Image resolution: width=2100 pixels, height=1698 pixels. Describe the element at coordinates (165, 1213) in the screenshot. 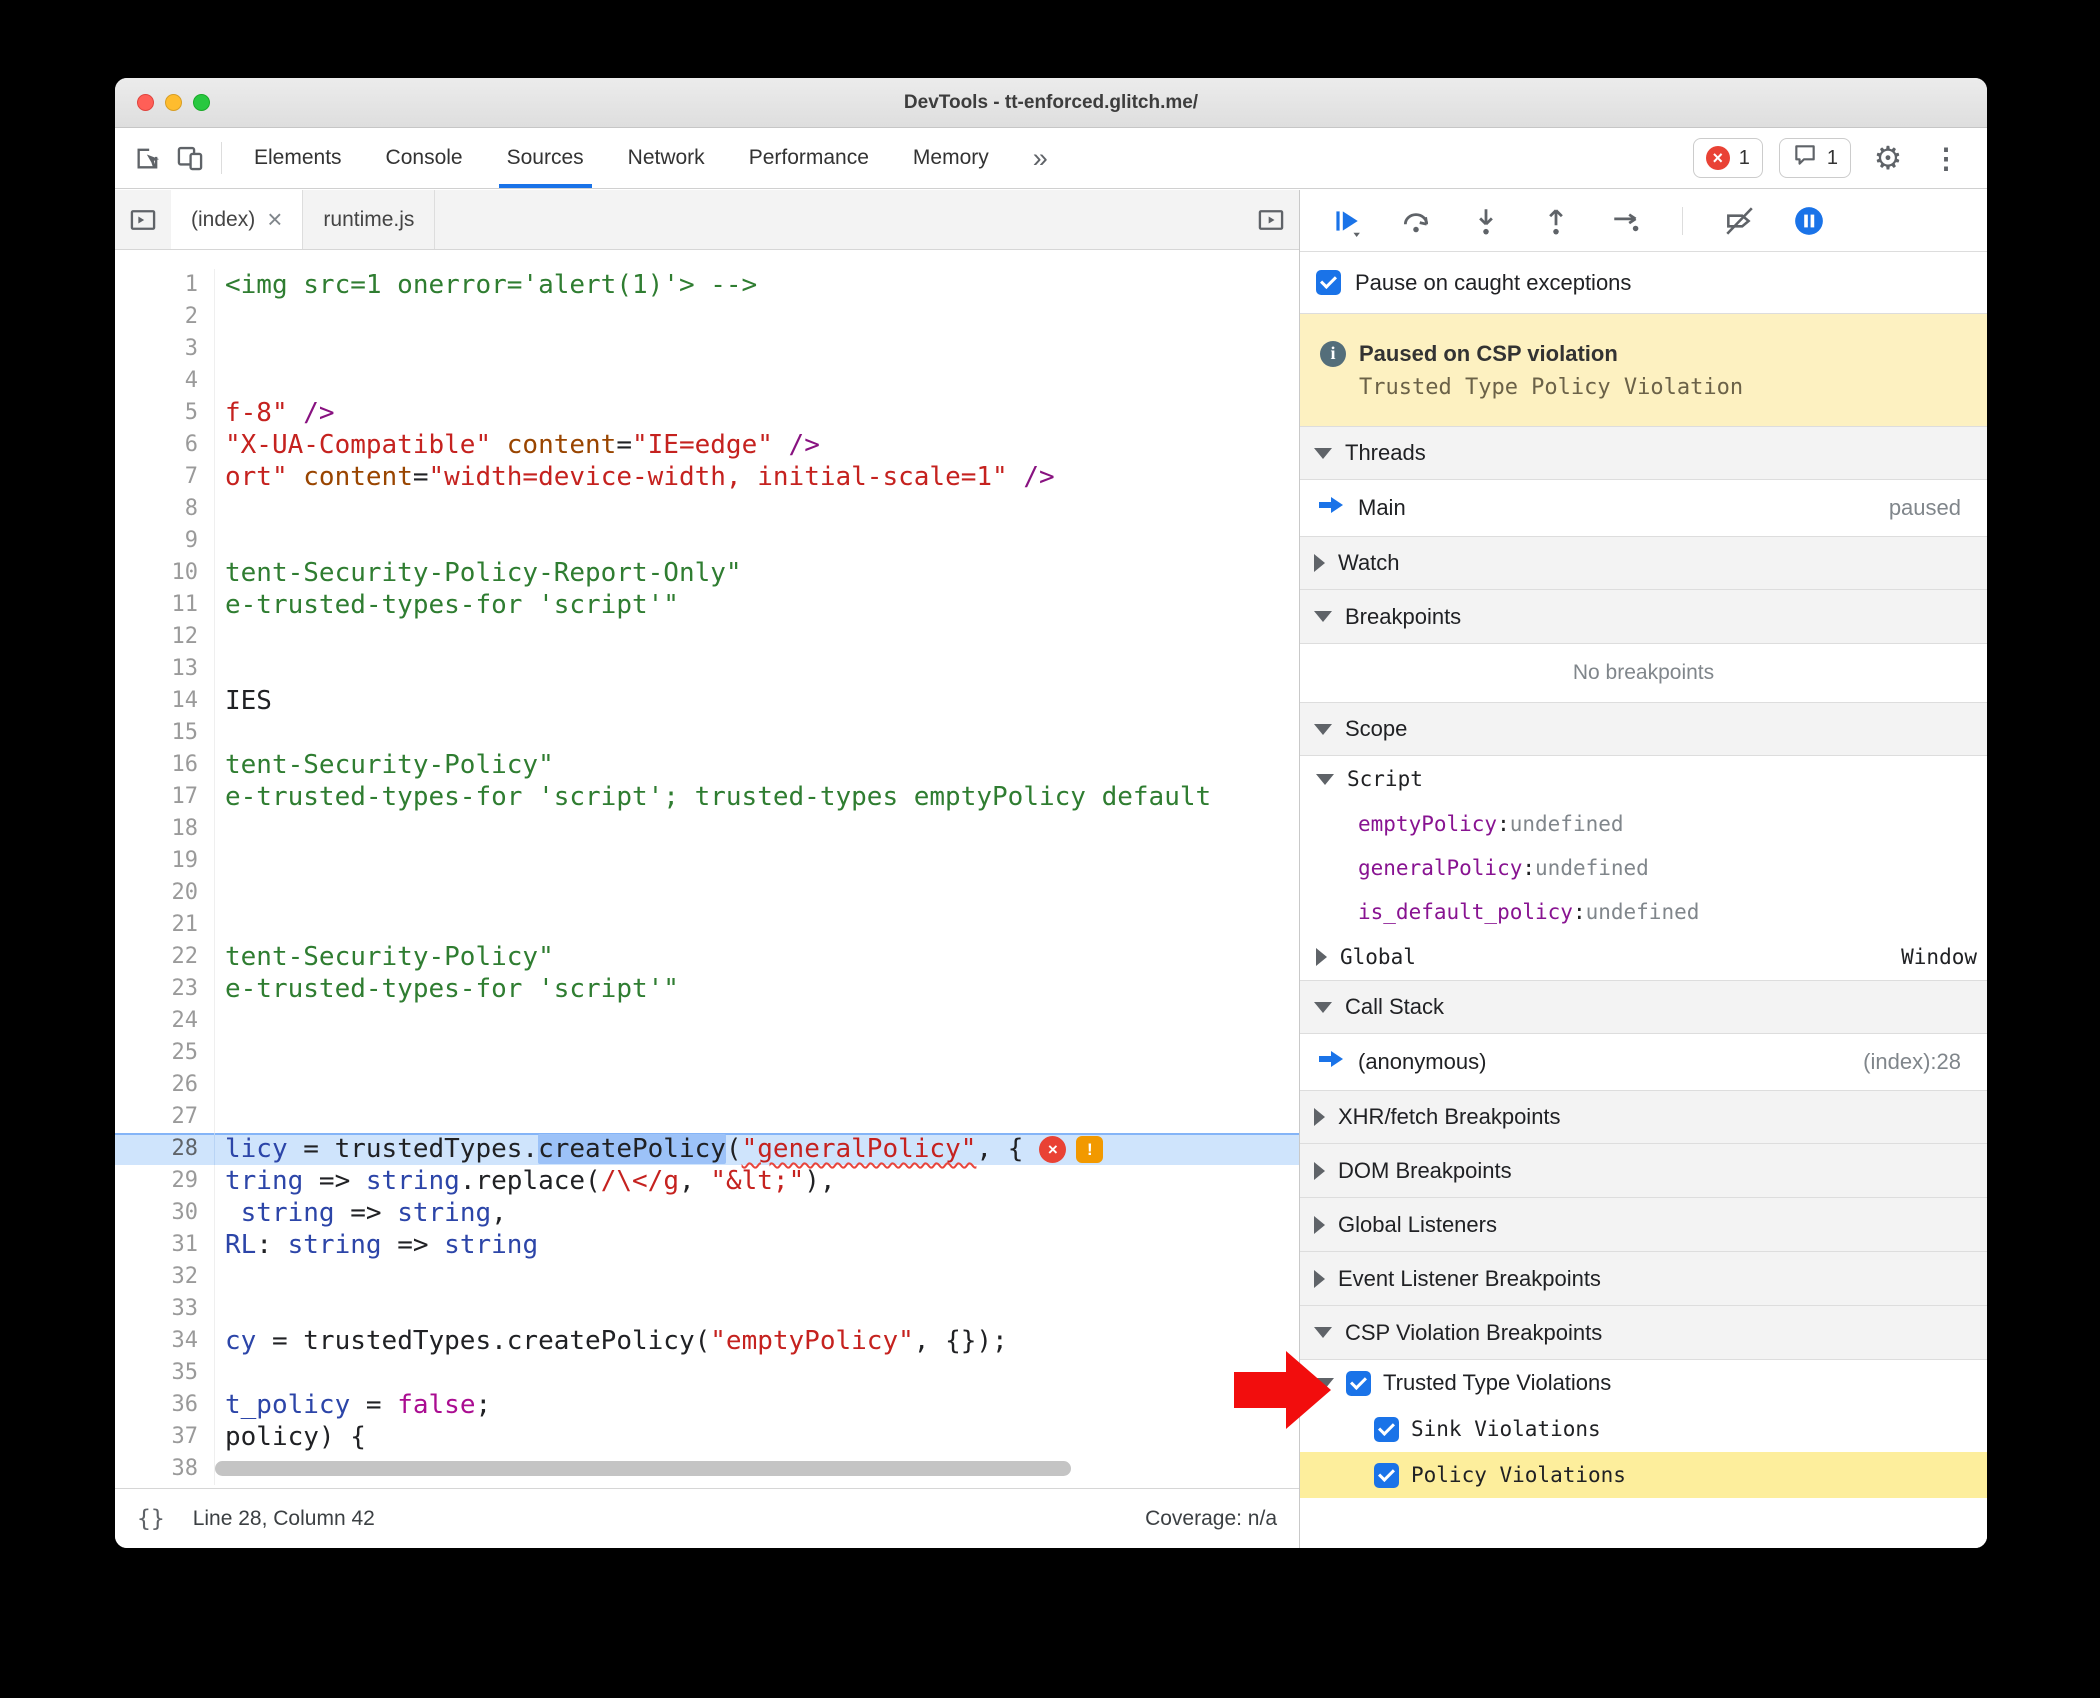

I see `line-number: 30` at that location.